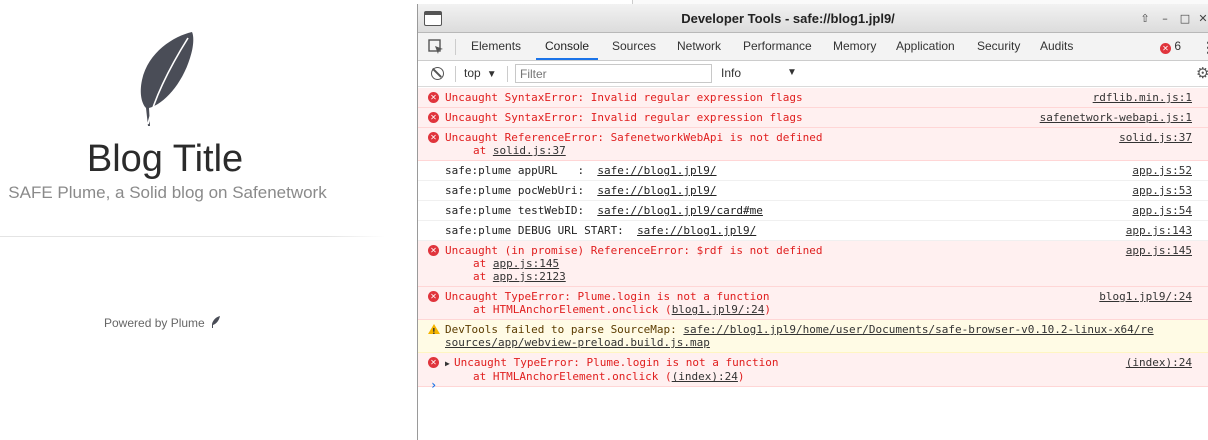 The height and width of the screenshot is (440, 1208). Describe the element at coordinates (1155, 137) in the screenshot. I see `source-link: solid.js:37` at that location.